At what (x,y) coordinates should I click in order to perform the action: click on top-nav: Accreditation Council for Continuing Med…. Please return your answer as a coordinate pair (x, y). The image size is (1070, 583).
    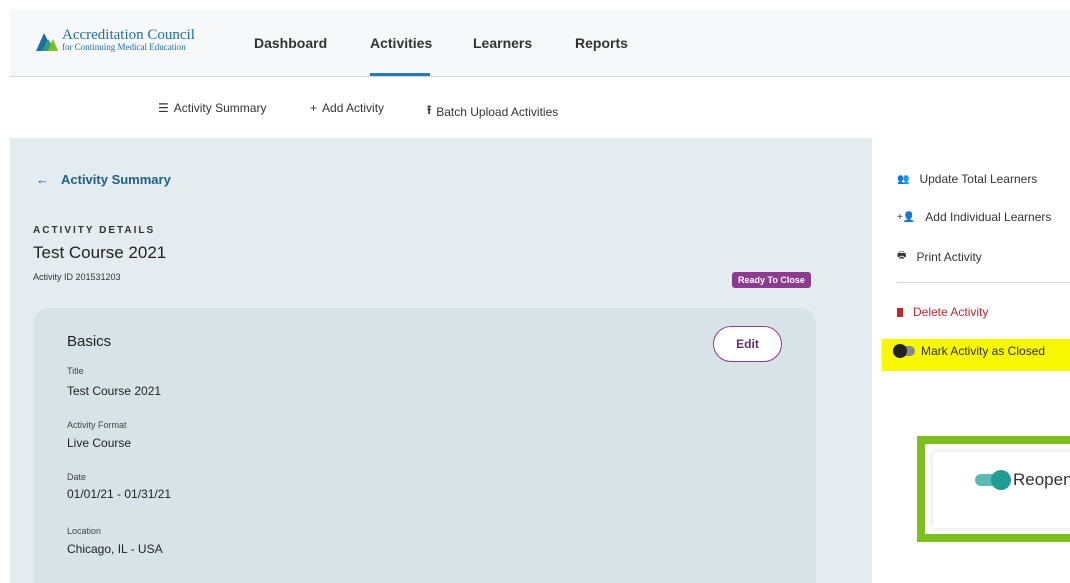
    Looking at the image, I should click on (540, 43).